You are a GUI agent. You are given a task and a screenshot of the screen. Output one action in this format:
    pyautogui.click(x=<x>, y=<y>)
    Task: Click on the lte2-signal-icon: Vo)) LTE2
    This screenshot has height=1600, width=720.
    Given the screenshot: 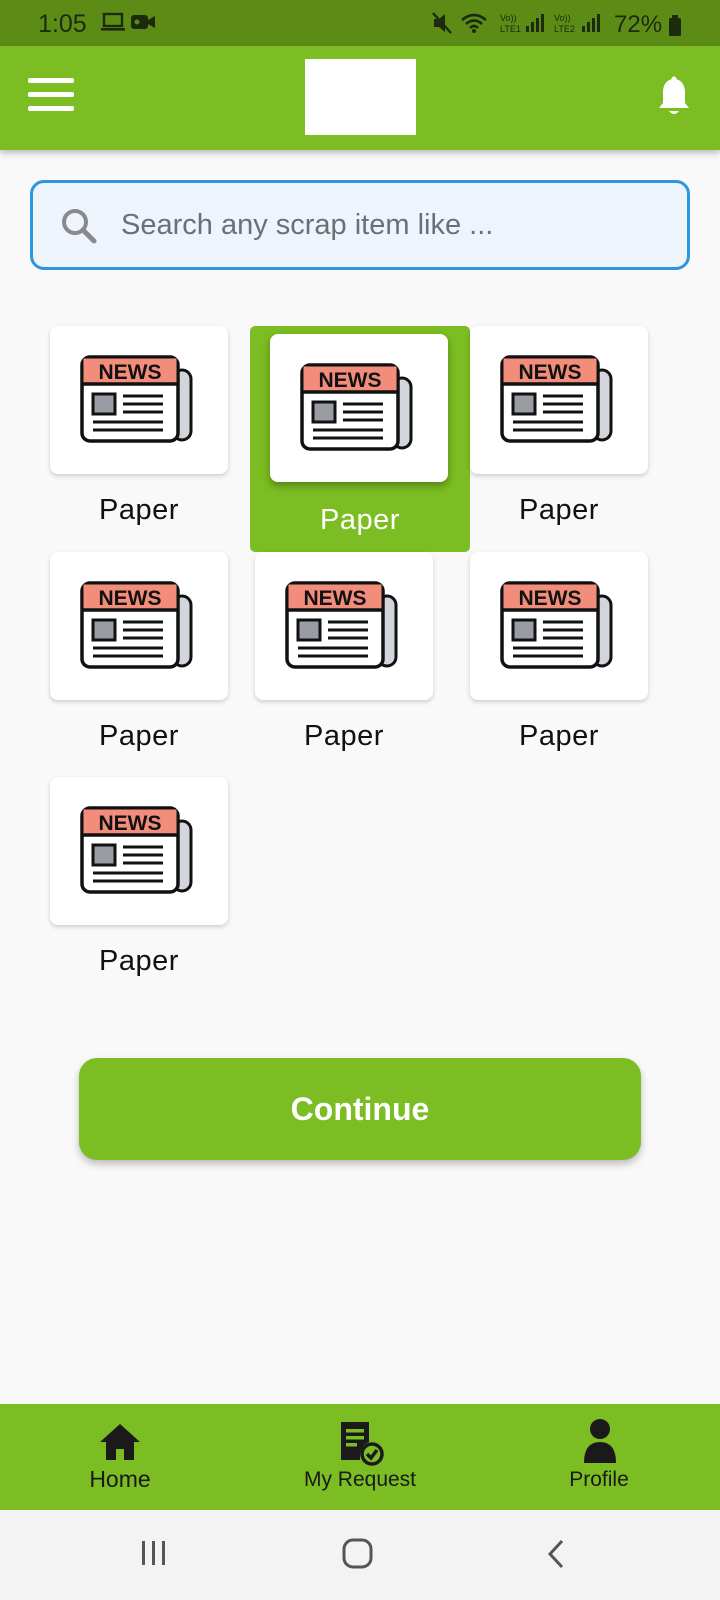 What is the action you would take?
    pyautogui.click(x=577, y=23)
    